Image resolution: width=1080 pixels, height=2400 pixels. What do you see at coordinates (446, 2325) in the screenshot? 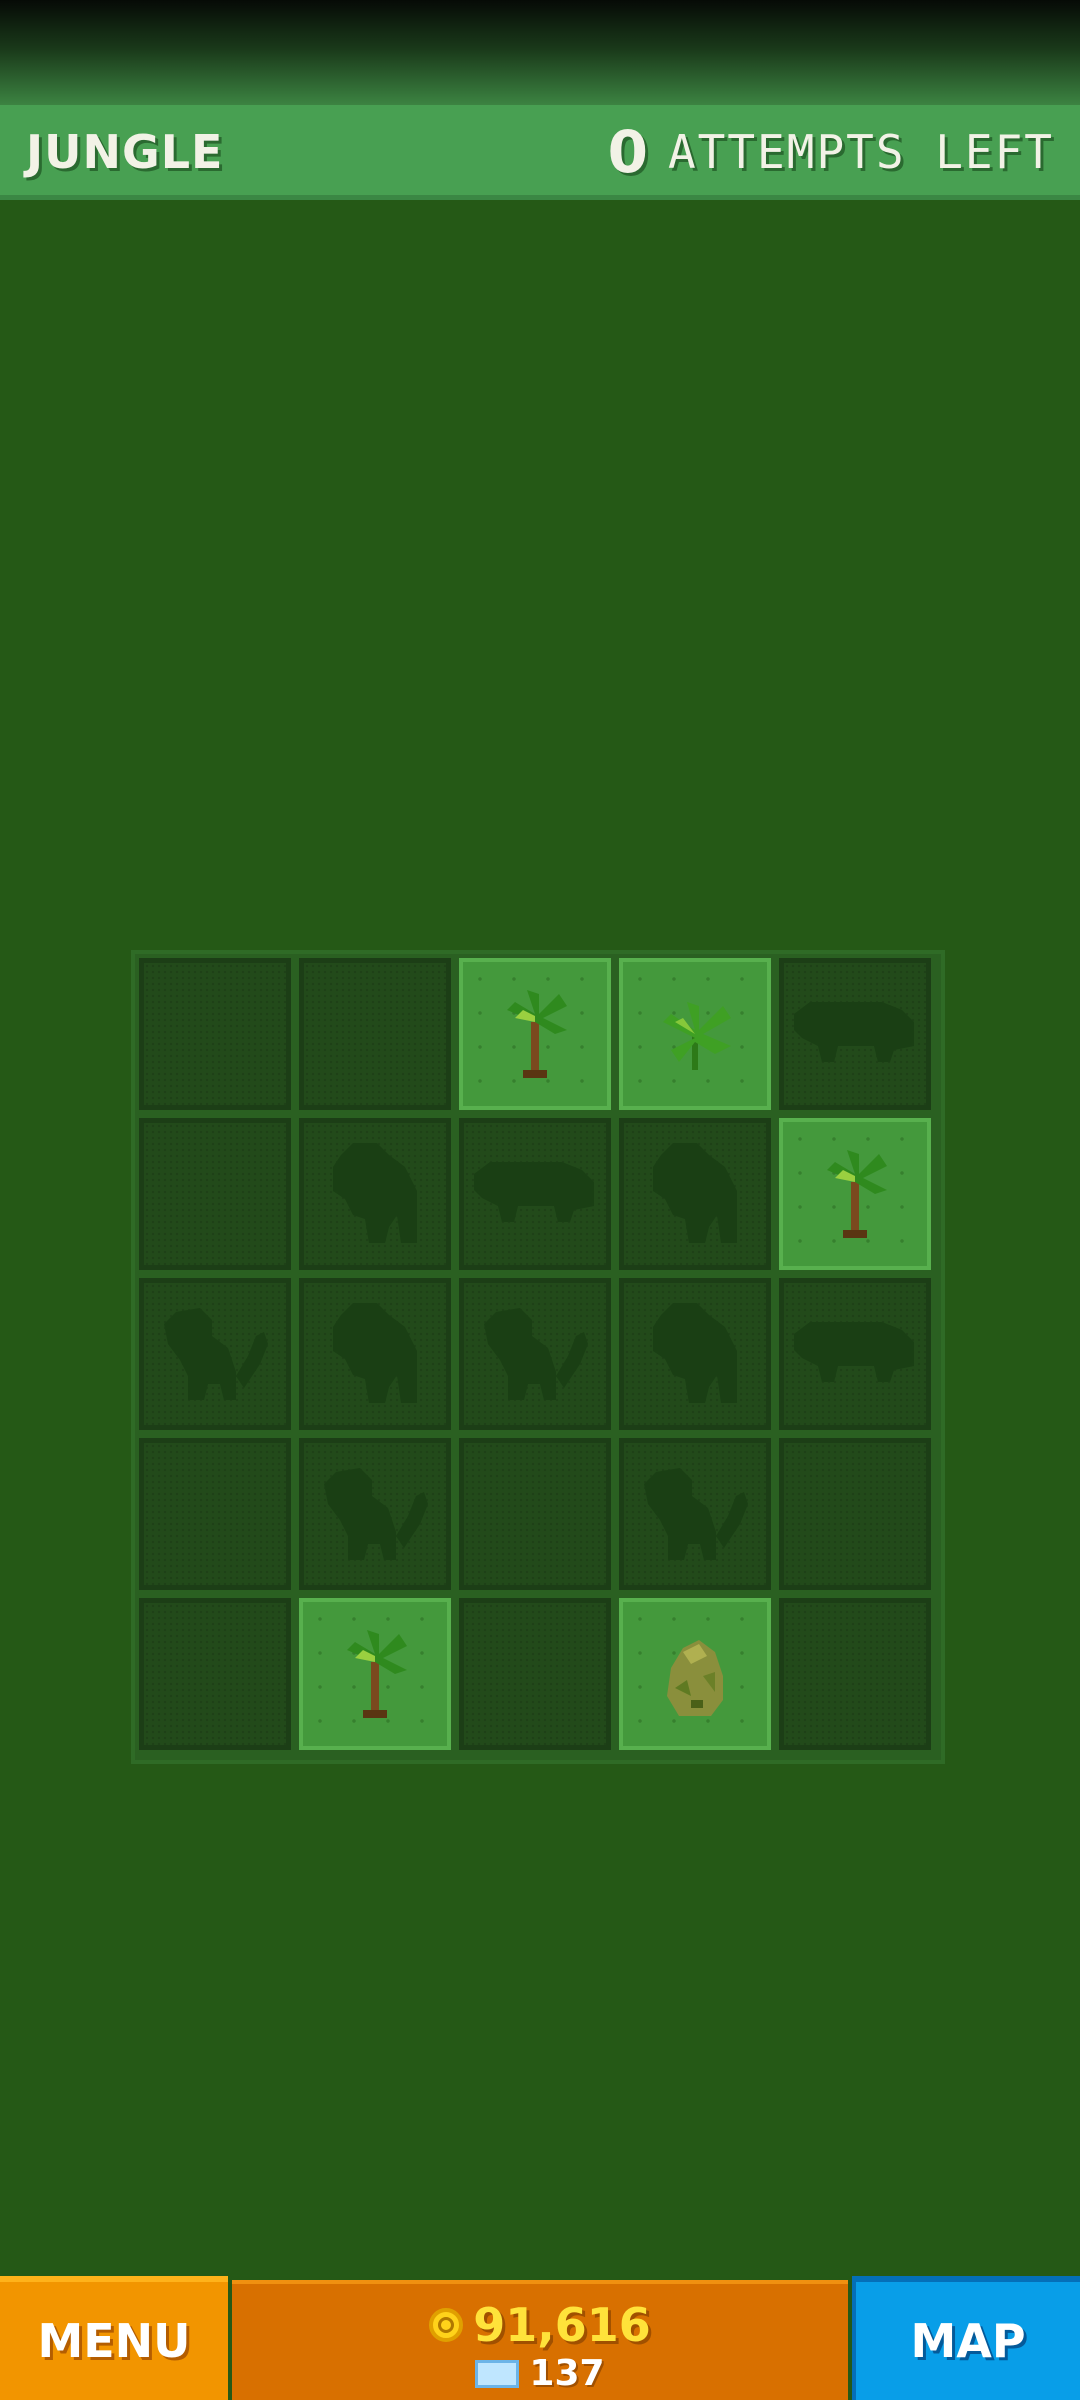
I see `coin-icon` at bounding box center [446, 2325].